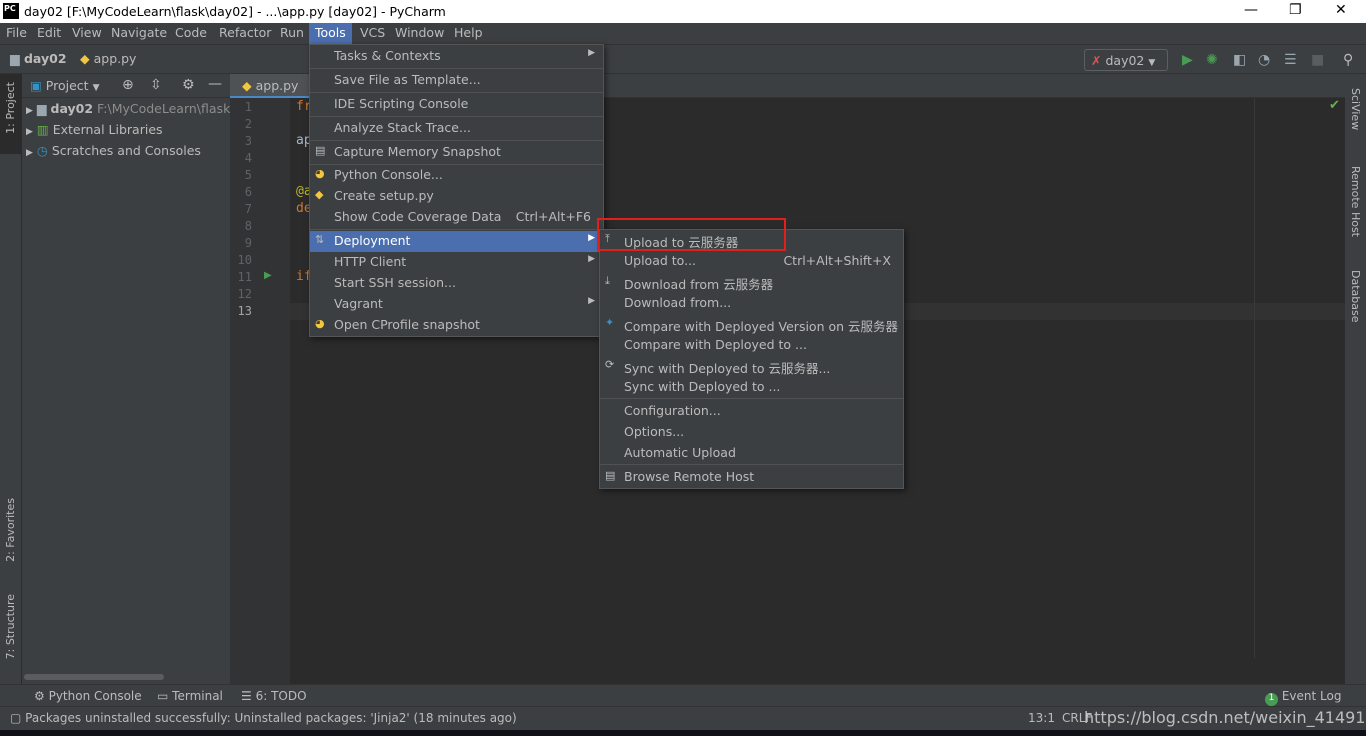 The image size is (1366, 736). Describe the element at coordinates (271, 86) in the screenshot. I see `tab-app-py: ◆ app.py` at that location.